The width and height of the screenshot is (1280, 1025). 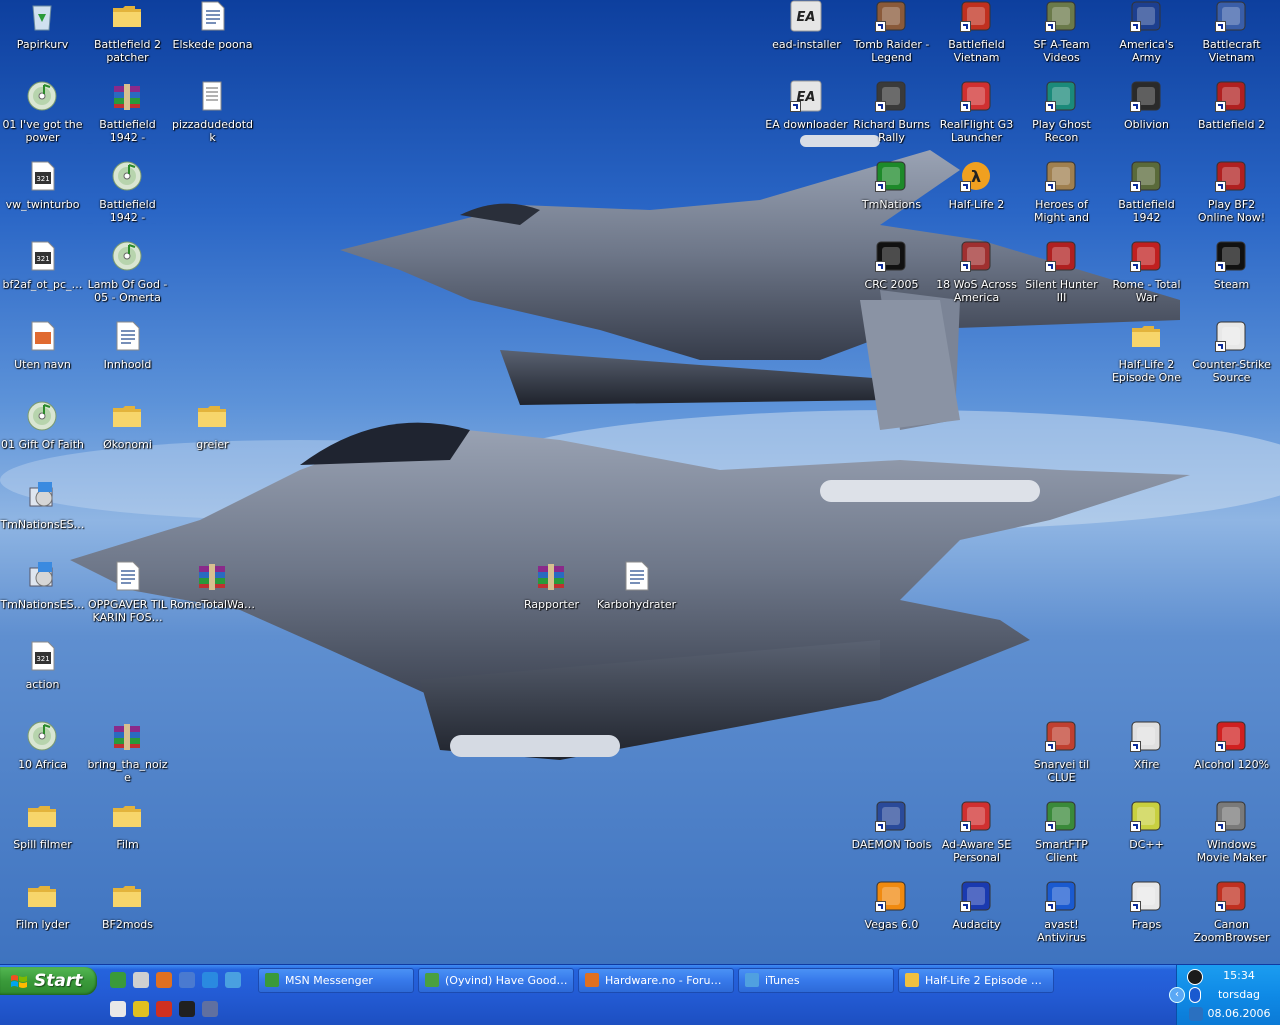 I want to click on desktop-icon-label: Tomb Raider - Legend, so click(x=891, y=51).